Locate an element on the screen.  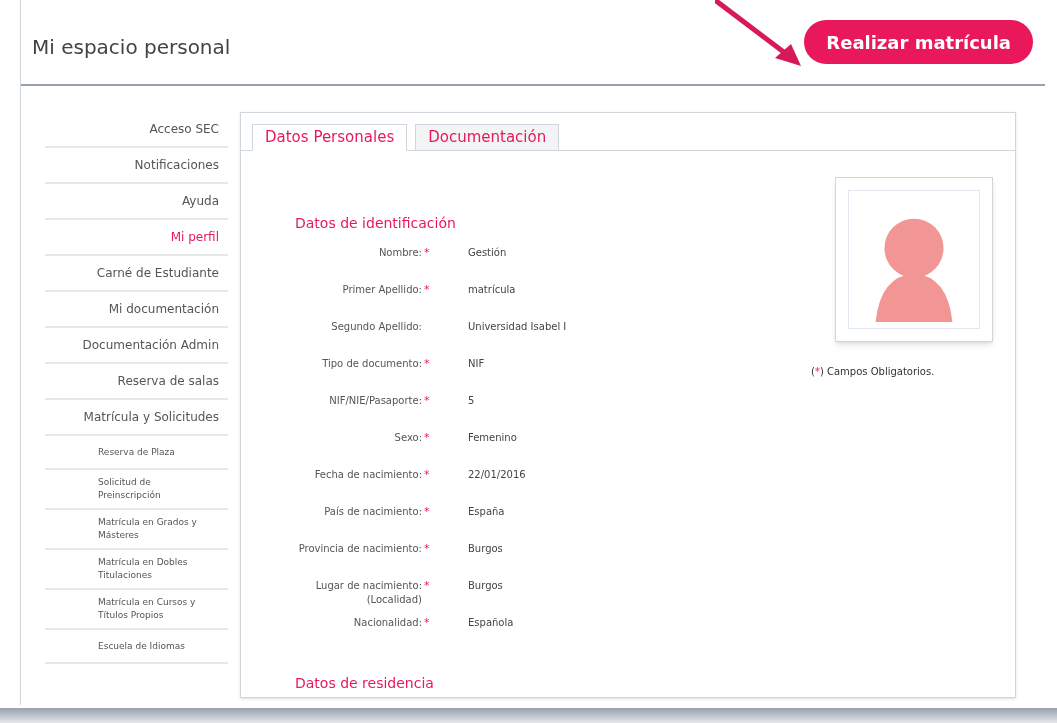
sidebar-item: Mi documentación is located at coordinates (136, 310).